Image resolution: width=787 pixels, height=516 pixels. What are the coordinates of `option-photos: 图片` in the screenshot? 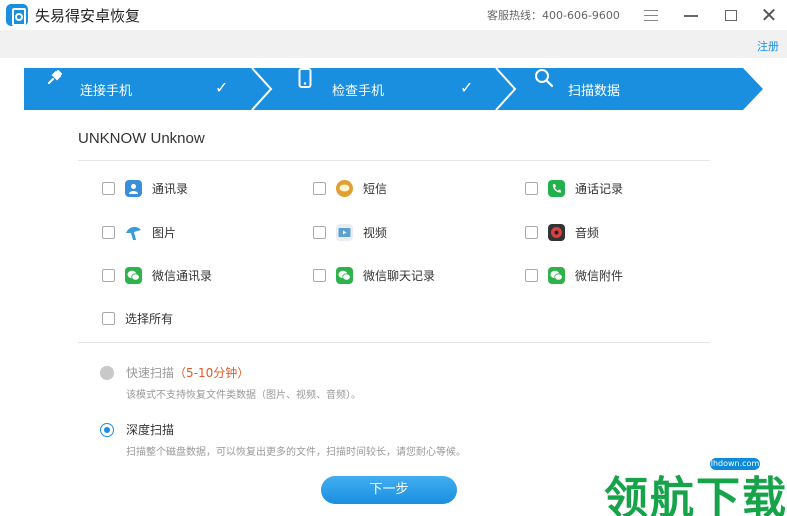 It's located at (139, 232).